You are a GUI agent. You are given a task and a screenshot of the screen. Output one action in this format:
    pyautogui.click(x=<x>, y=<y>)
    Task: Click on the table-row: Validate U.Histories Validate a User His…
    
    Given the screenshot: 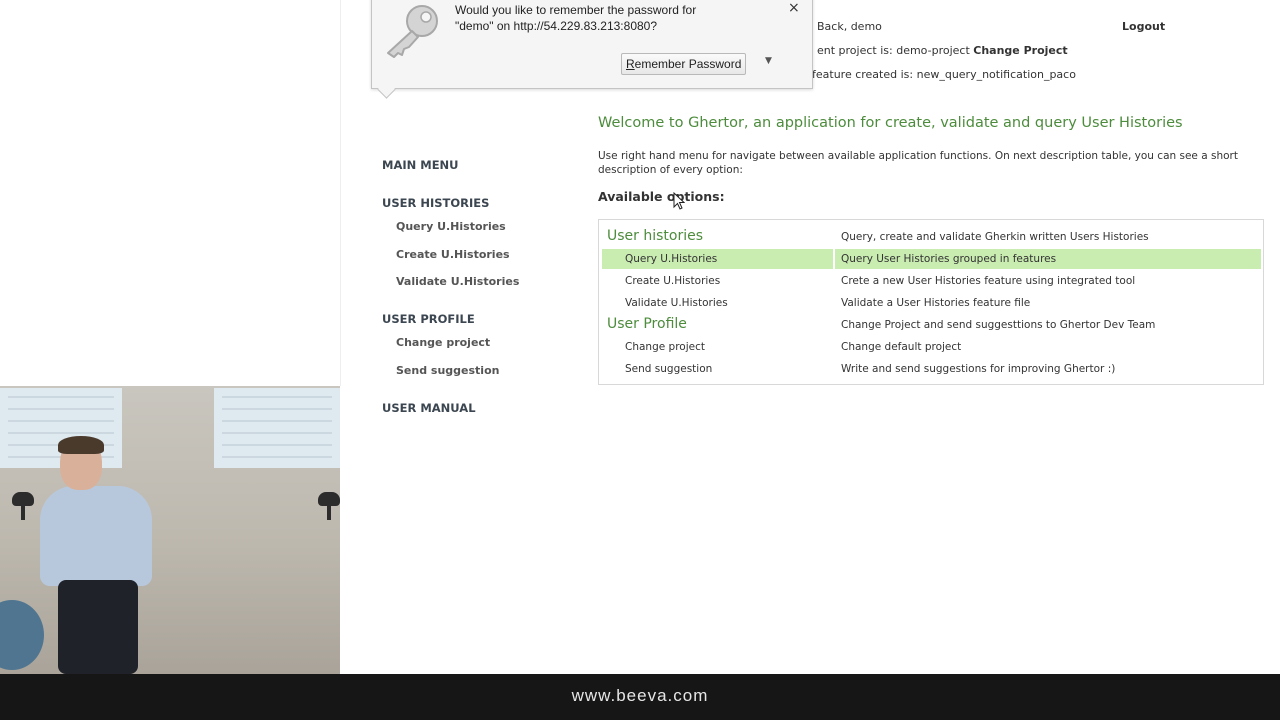 What is the action you would take?
    pyautogui.click(x=931, y=303)
    